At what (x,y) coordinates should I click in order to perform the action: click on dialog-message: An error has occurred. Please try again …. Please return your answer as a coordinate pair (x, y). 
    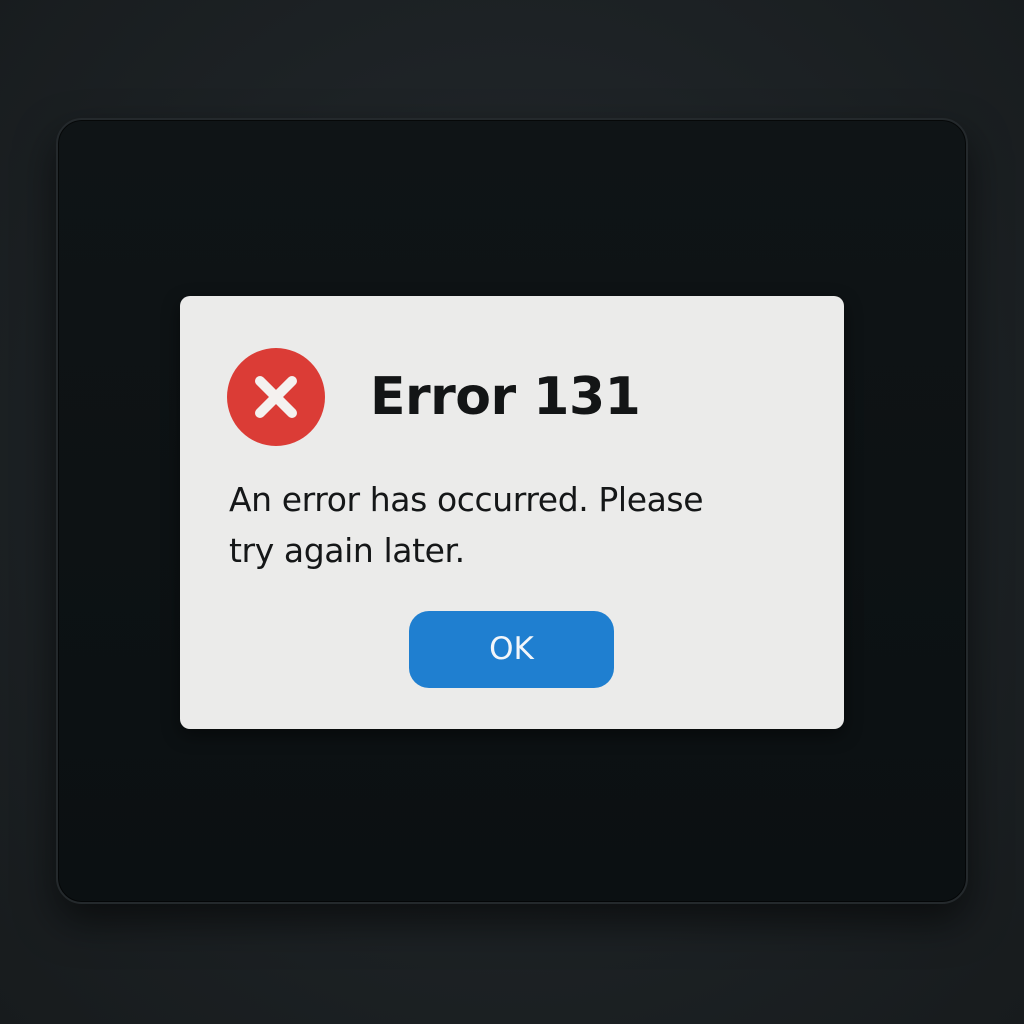
    Looking at the image, I should click on (466, 525).